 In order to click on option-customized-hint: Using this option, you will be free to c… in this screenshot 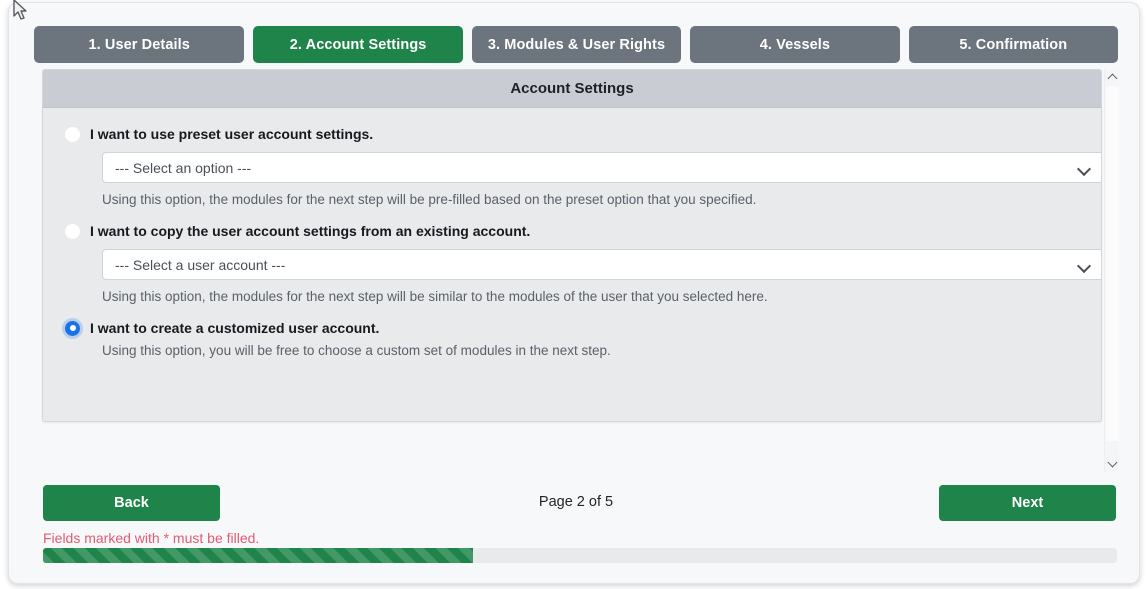, I will do `click(356, 350)`.